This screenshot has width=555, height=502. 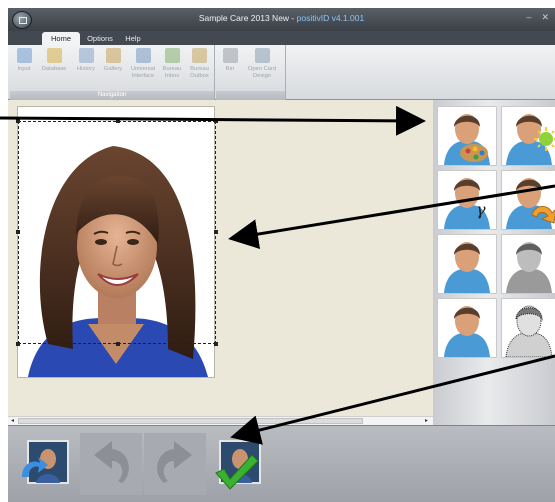 What do you see at coordinates (18, 344) in the screenshot?
I see `crop-handle-bottom-left` at bounding box center [18, 344].